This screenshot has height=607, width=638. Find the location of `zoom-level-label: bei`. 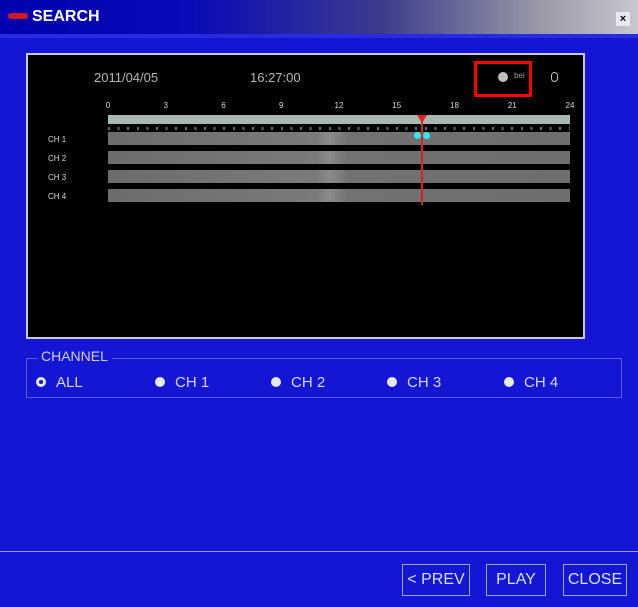

zoom-level-label: bei is located at coordinates (519, 75).